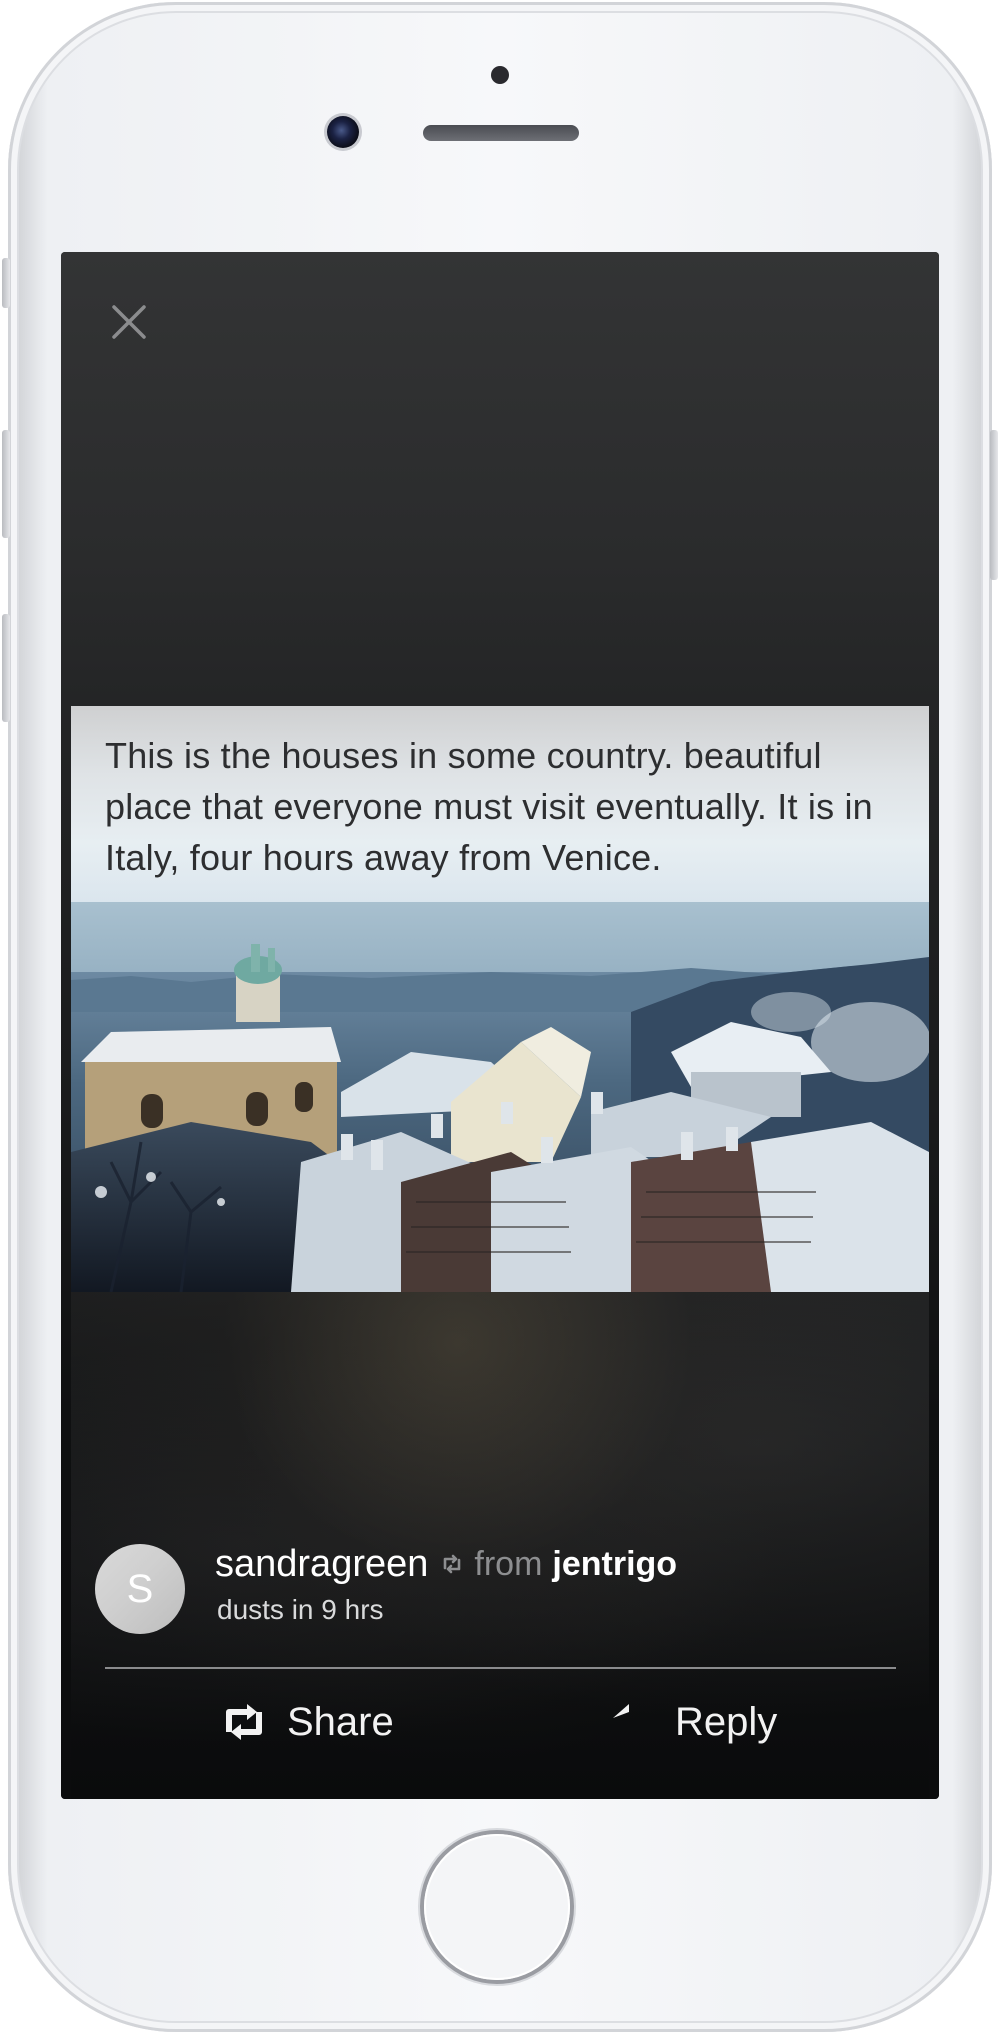  Describe the element at coordinates (6, 668) in the screenshot. I see `volume-down-button` at that location.